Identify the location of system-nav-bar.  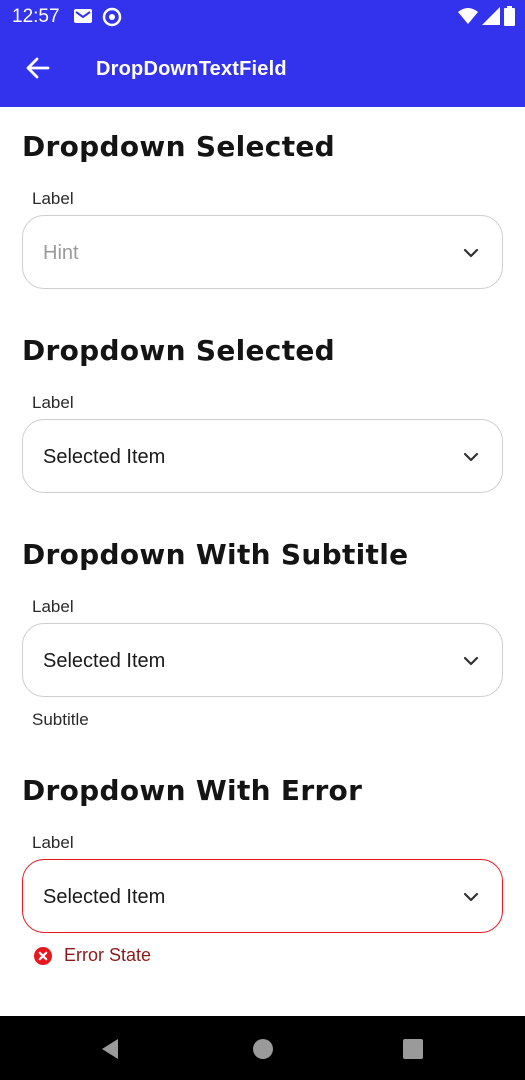
(262, 1048).